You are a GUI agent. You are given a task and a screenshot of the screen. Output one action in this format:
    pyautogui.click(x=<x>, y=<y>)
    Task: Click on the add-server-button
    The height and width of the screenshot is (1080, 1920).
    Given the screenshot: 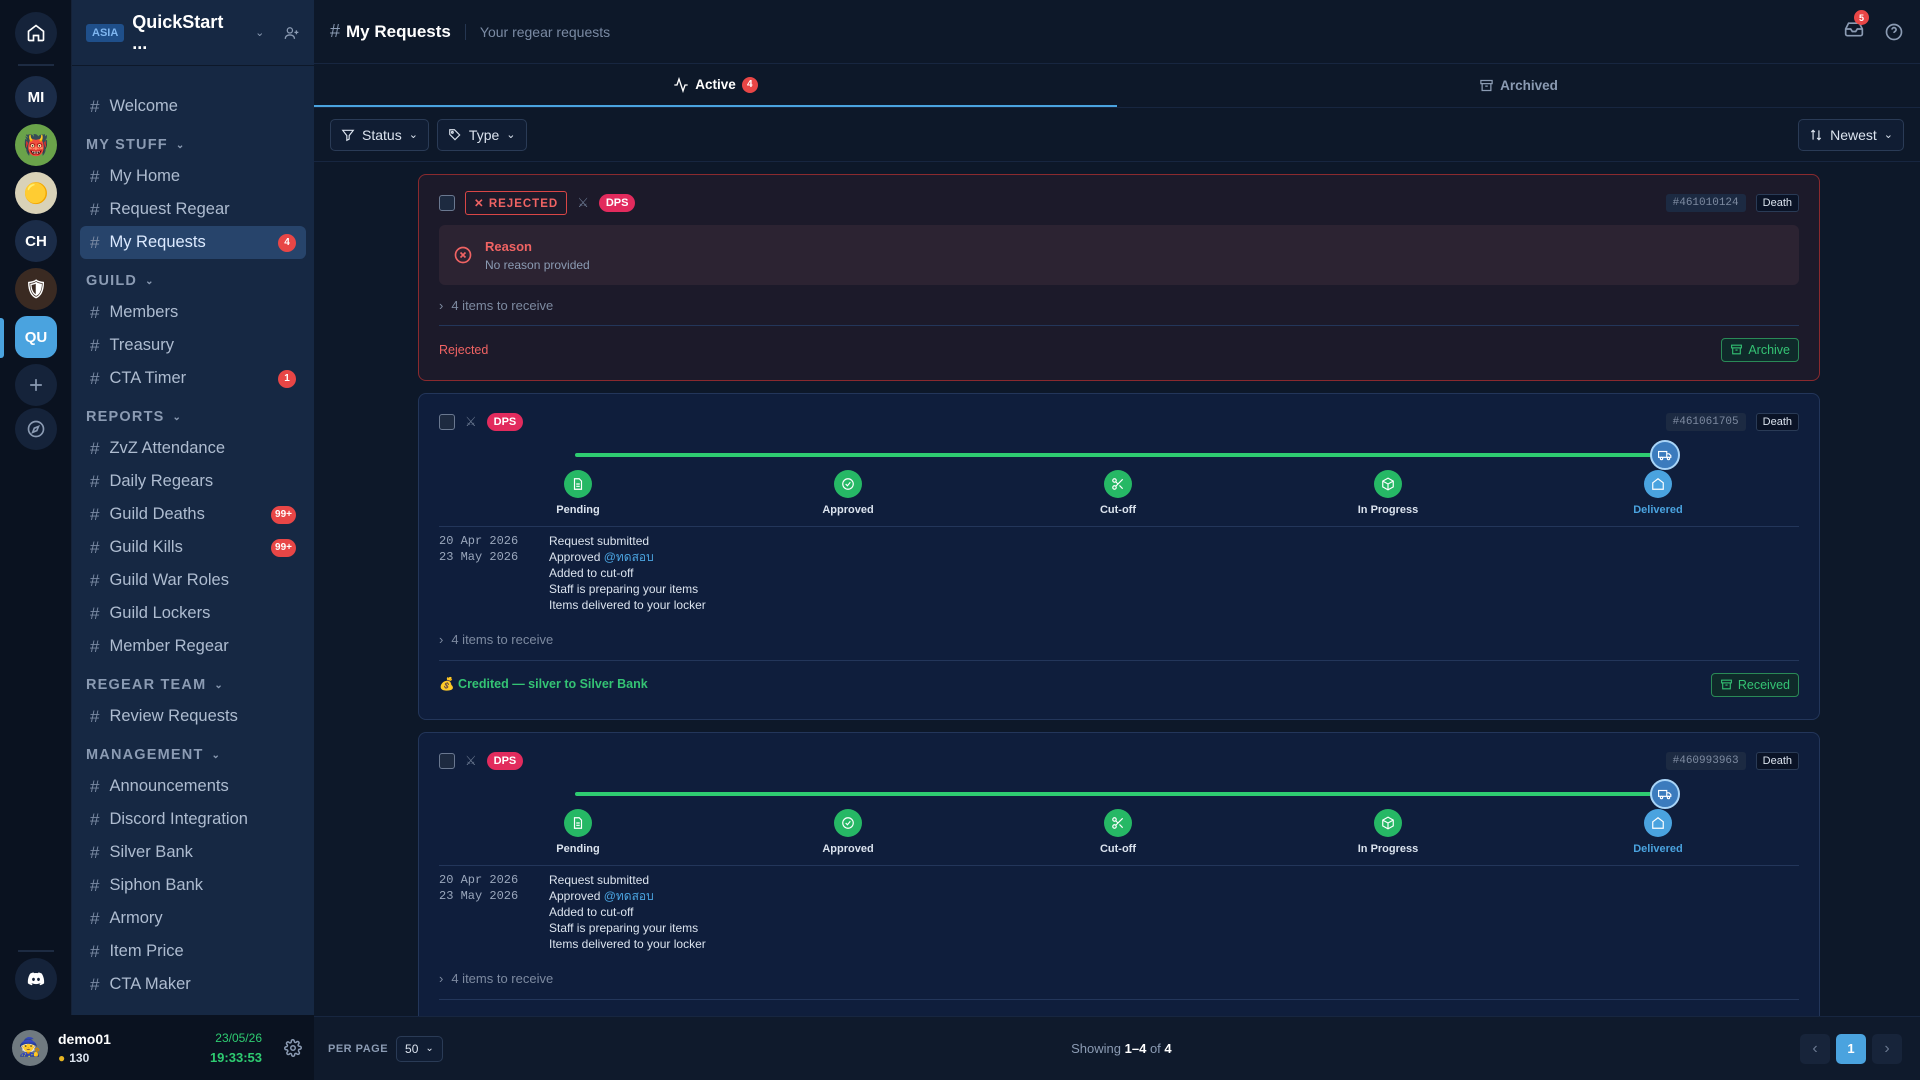 What is the action you would take?
    pyautogui.click(x=36, y=385)
    